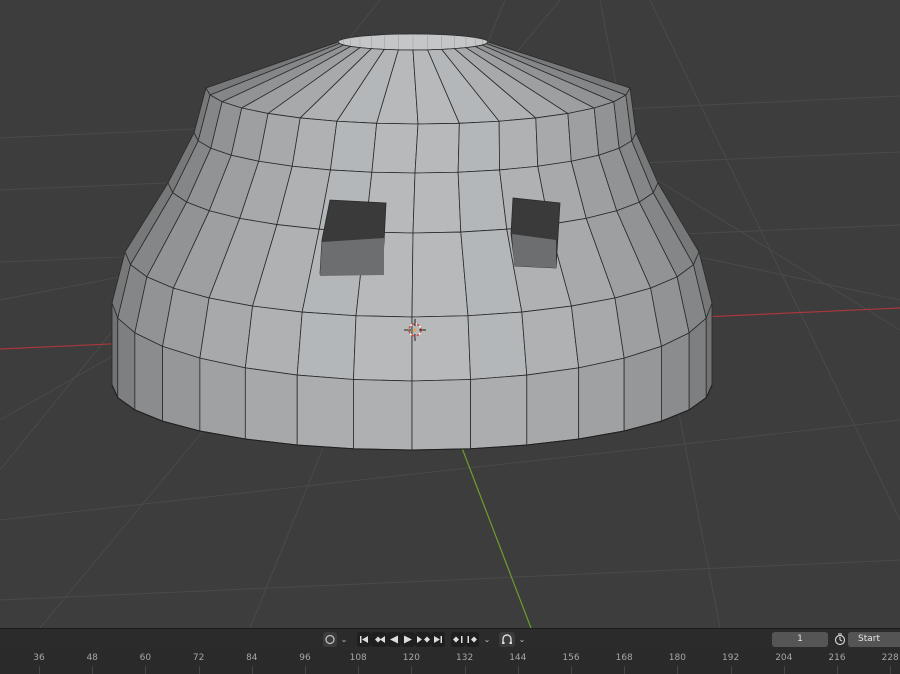  I want to click on ruler-tick-label: 144, so click(518, 658).